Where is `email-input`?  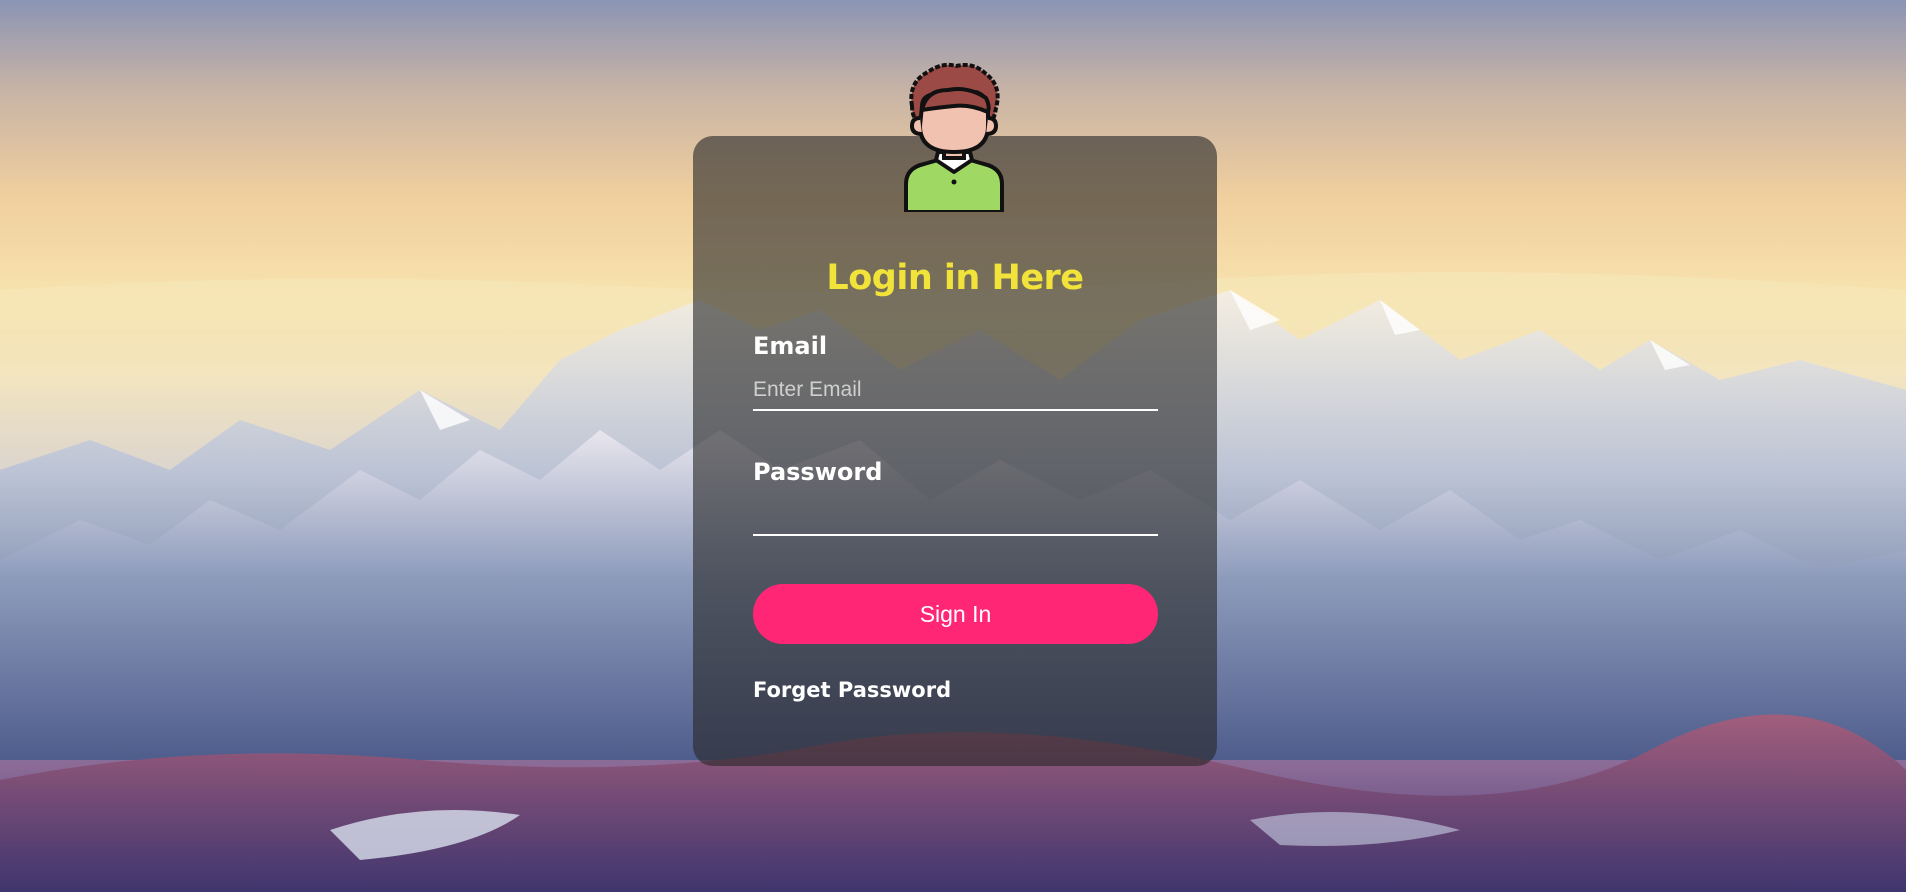
email-input is located at coordinates (955, 391).